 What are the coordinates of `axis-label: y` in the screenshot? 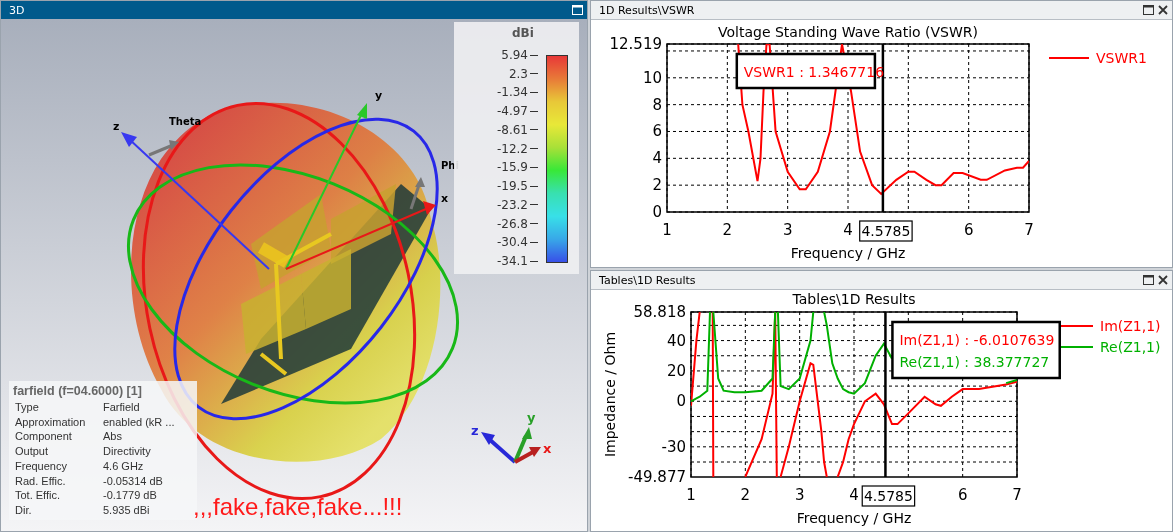 It's located at (379, 95).